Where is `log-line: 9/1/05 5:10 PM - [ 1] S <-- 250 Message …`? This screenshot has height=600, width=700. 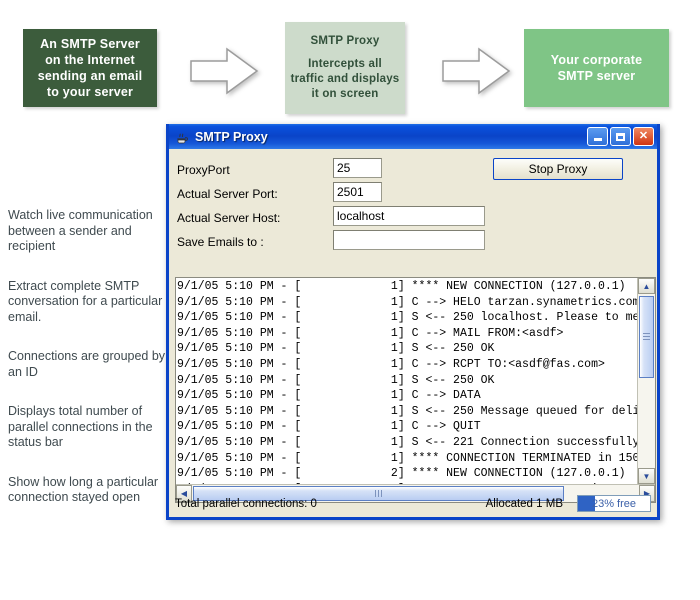 log-line: 9/1/05 5:10 PM - [ 1] S <-- 250 Message … is located at coordinates (407, 411).